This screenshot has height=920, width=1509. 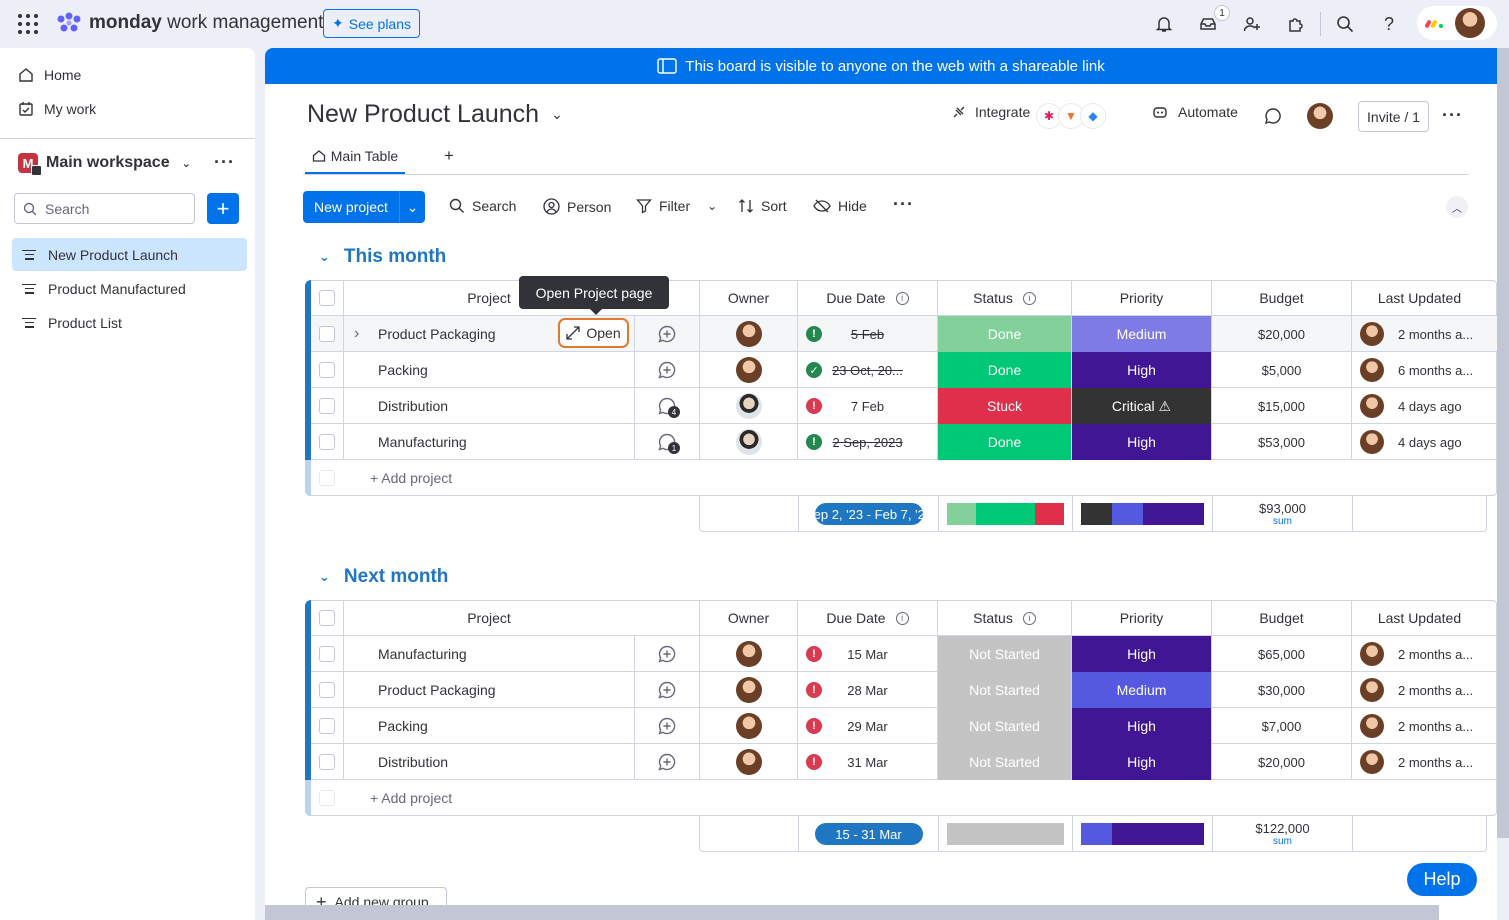 I want to click on group-title-next-month: ⌄ Next month, so click(x=383, y=577).